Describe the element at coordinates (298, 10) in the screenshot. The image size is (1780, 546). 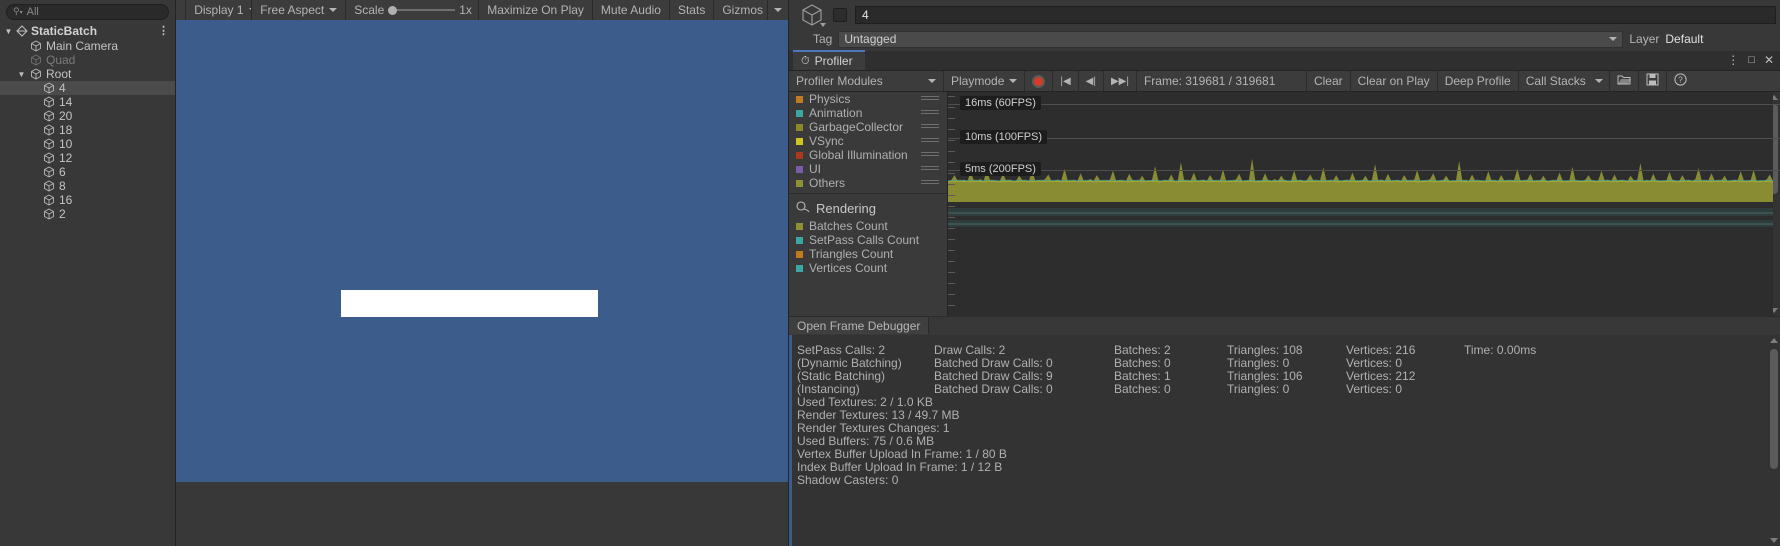
I see `aspect-dropdown: Free Aspect` at that location.